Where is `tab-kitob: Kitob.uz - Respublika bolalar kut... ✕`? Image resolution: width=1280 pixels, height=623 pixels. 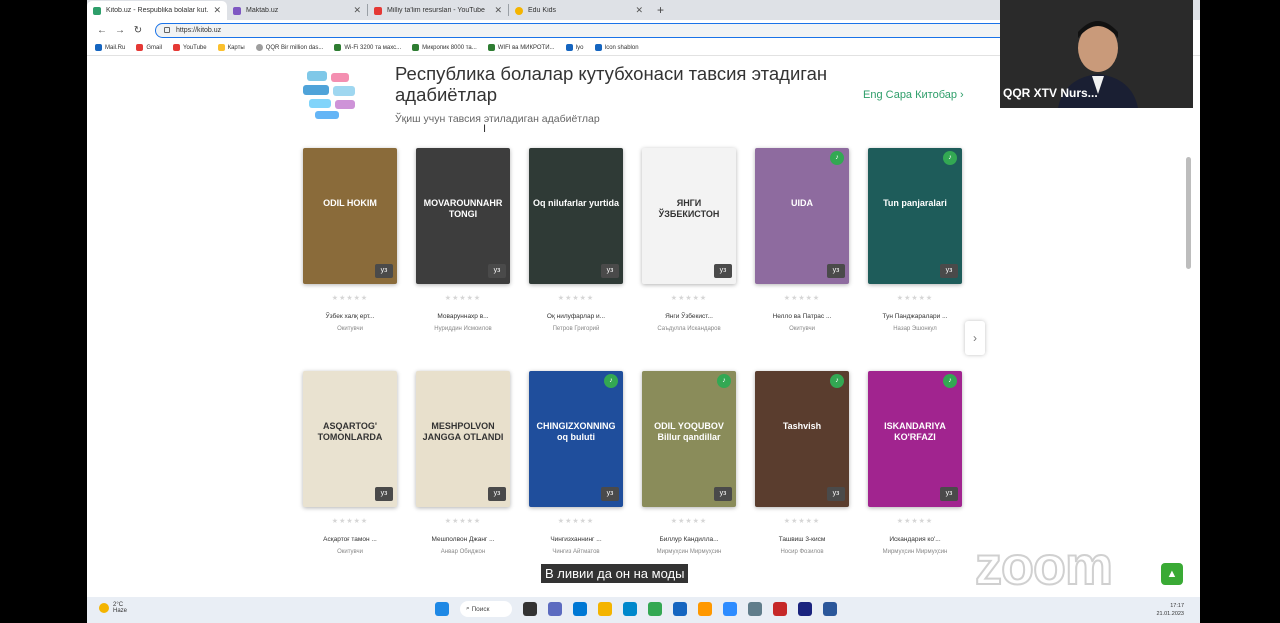
tab-kitob: Kitob.uz - Respublika bolalar kut... ✕ is located at coordinates (157, 10).